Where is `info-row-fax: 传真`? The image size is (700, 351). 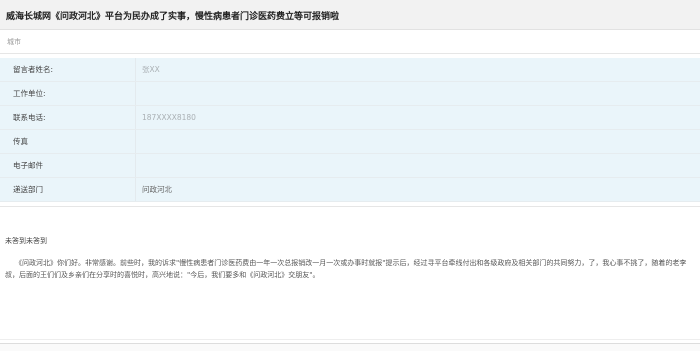
info-row-fax: 传真 is located at coordinates (350, 142).